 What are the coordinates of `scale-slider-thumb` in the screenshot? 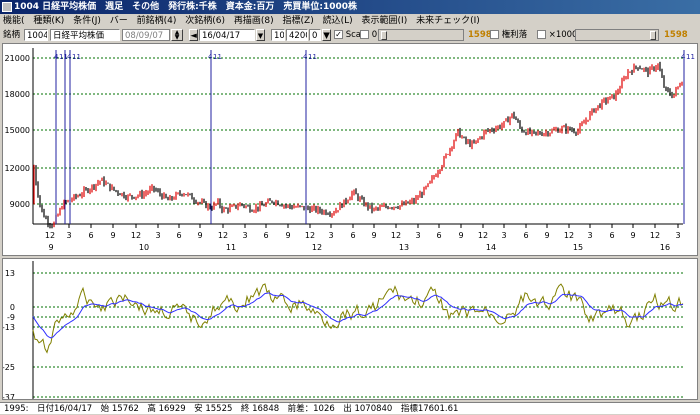 It's located at (384, 35).